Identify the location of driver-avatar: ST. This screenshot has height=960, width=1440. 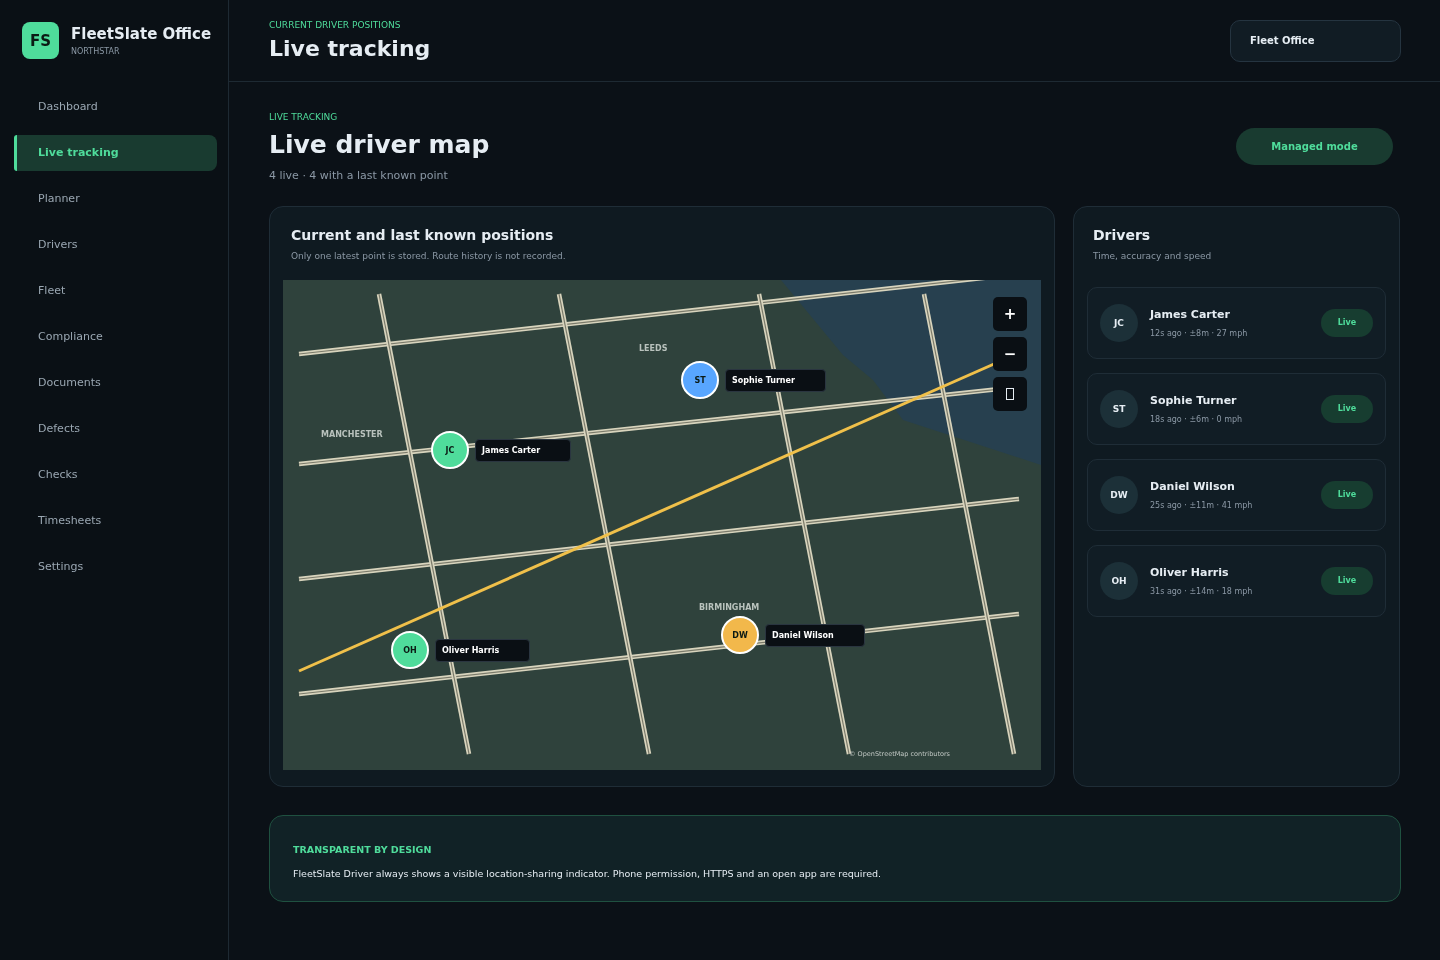
(1119, 409).